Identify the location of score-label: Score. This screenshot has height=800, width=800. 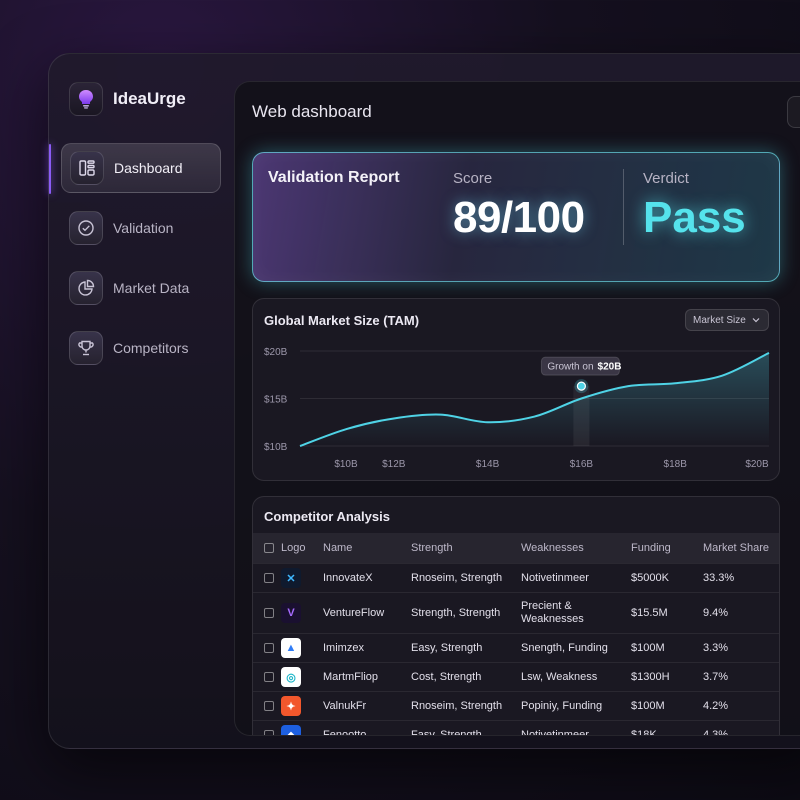
(473, 178).